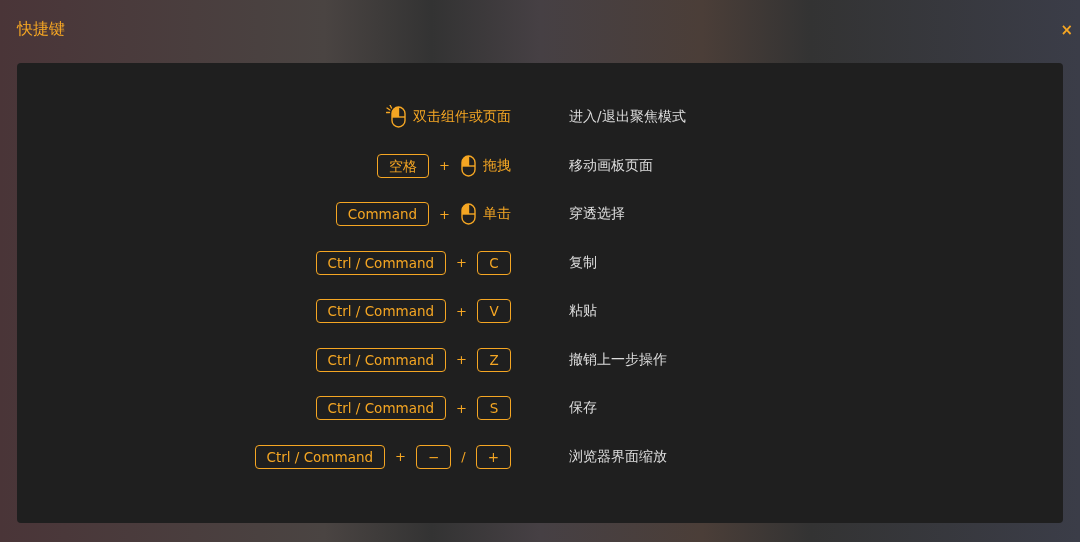 Image resolution: width=1080 pixels, height=542 pixels. What do you see at coordinates (611, 165) in the screenshot?
I see `shortcut-description: 移动画板页面` at bounding box center [611, 165].